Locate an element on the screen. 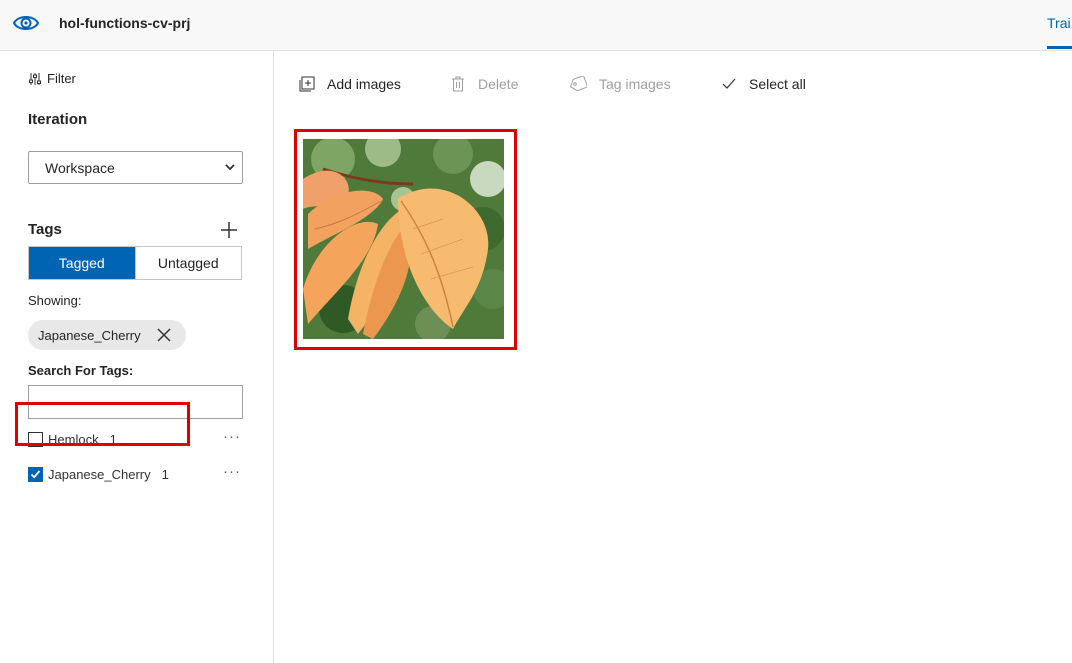 Image resolution: width=1072 pixels, height=663 pixels. tag-name: Japanese_Cherry is located at coordinates (99, 474).